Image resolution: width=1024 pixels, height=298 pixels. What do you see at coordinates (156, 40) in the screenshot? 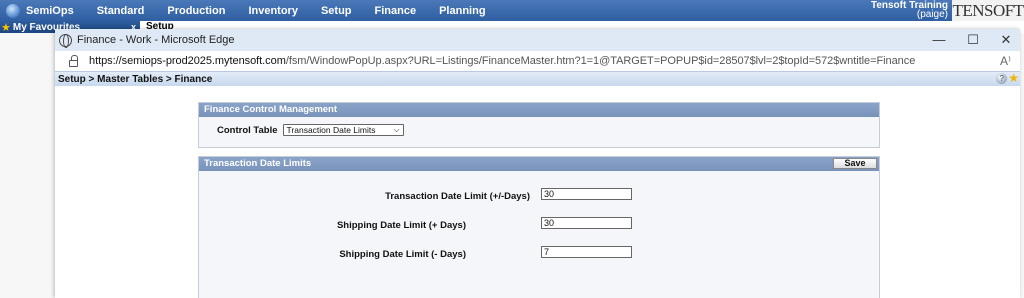
I see `window-title: Finance - Work - Microsoft Edge` at bounding box center [156, 40].